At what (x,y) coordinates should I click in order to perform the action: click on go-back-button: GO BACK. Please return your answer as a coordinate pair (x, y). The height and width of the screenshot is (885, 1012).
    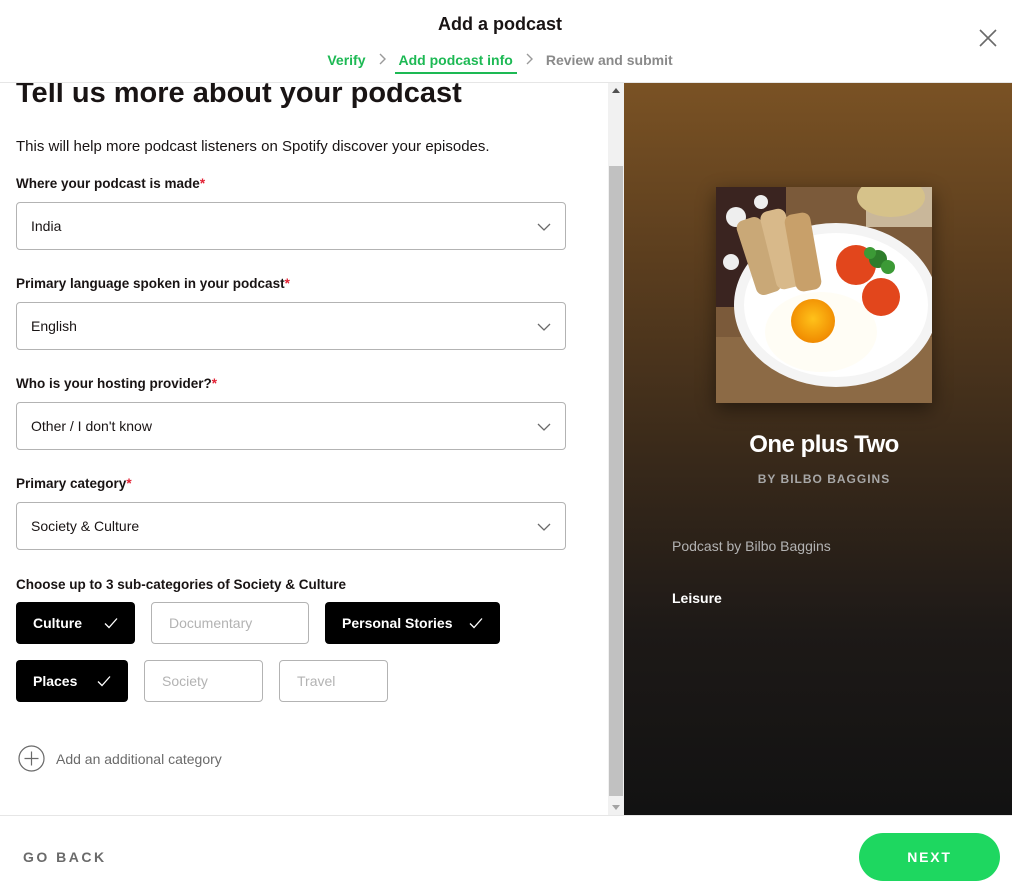
    Looking at the image, I should click on (65, 857).